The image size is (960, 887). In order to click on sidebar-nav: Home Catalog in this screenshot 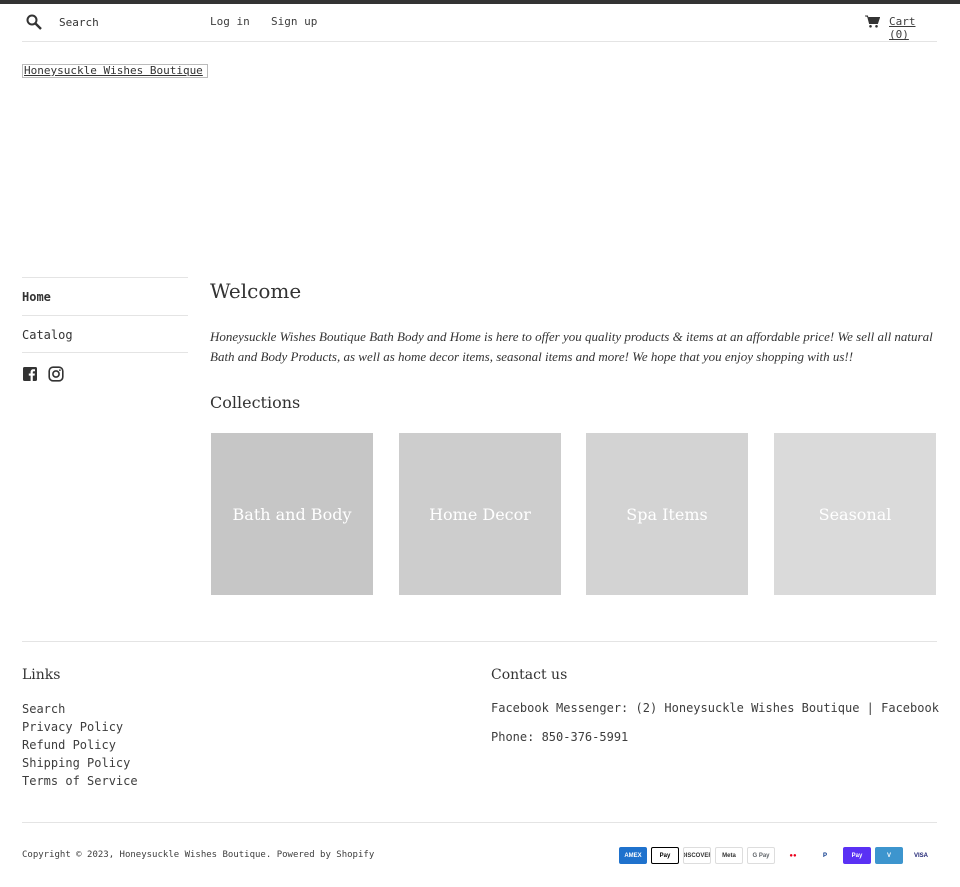, I will do `click(105, 329)`.